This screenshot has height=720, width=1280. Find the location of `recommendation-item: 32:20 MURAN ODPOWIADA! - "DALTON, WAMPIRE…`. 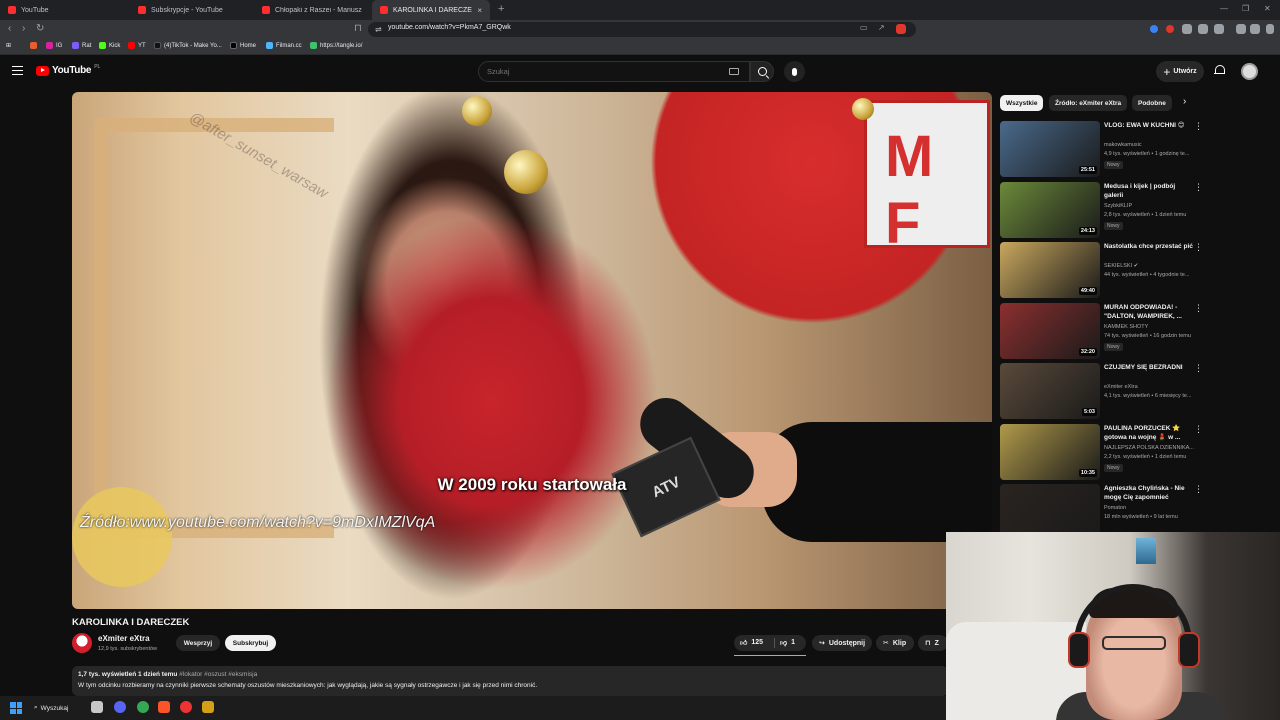

recommendation-item: 32:20 MURAN ODPOWIADA! - "DALTON, WAMPIRE… is located at coordinates (1135, 332).